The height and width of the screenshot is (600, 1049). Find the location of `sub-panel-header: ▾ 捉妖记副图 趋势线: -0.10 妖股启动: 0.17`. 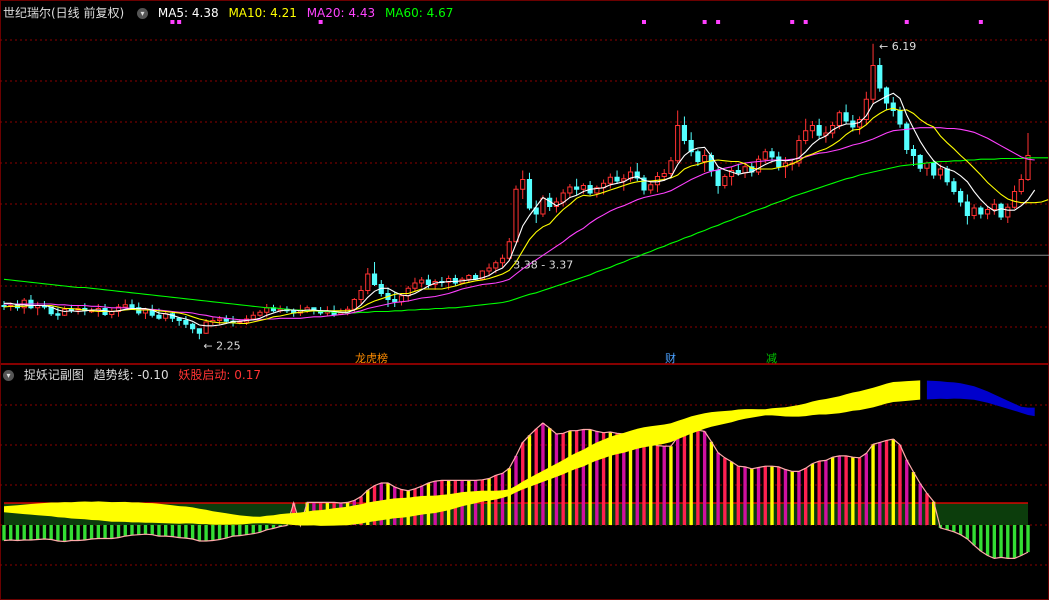

sub-panel-header: ▾ 捉妖记副图 趋势线: -0.10 妖股启动: 0.17 is located at coordinates (133, 375).